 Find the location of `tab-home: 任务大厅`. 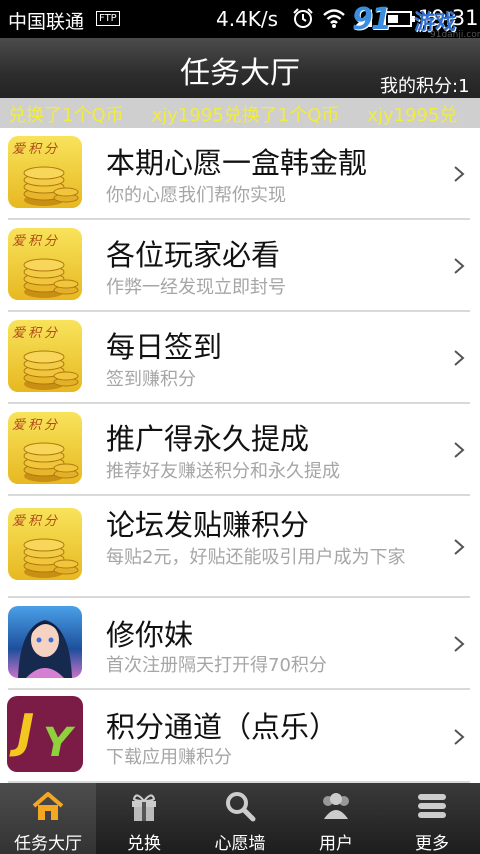

tab-home: 任务大厅 is located at coordinates (48, 818).